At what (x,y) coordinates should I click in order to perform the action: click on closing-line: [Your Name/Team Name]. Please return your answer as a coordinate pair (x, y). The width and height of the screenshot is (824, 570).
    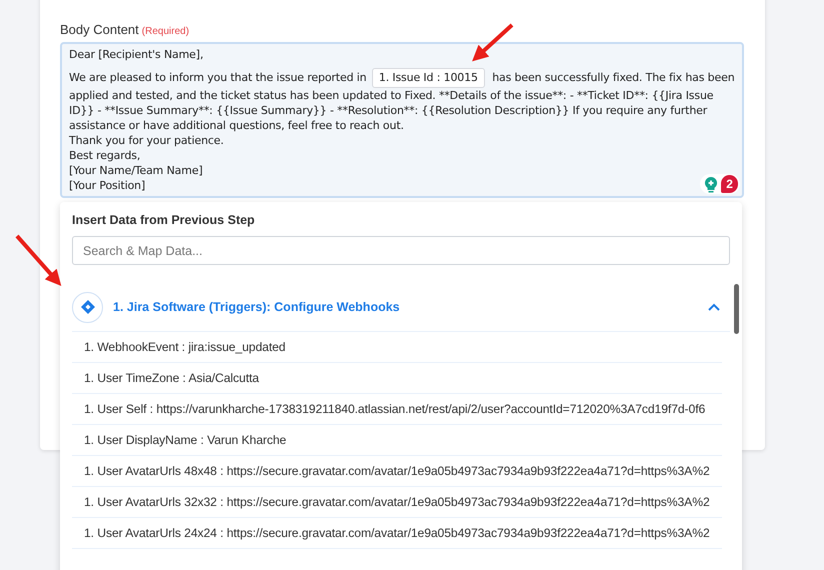
    Looking at the image, I should click on (136, 170).